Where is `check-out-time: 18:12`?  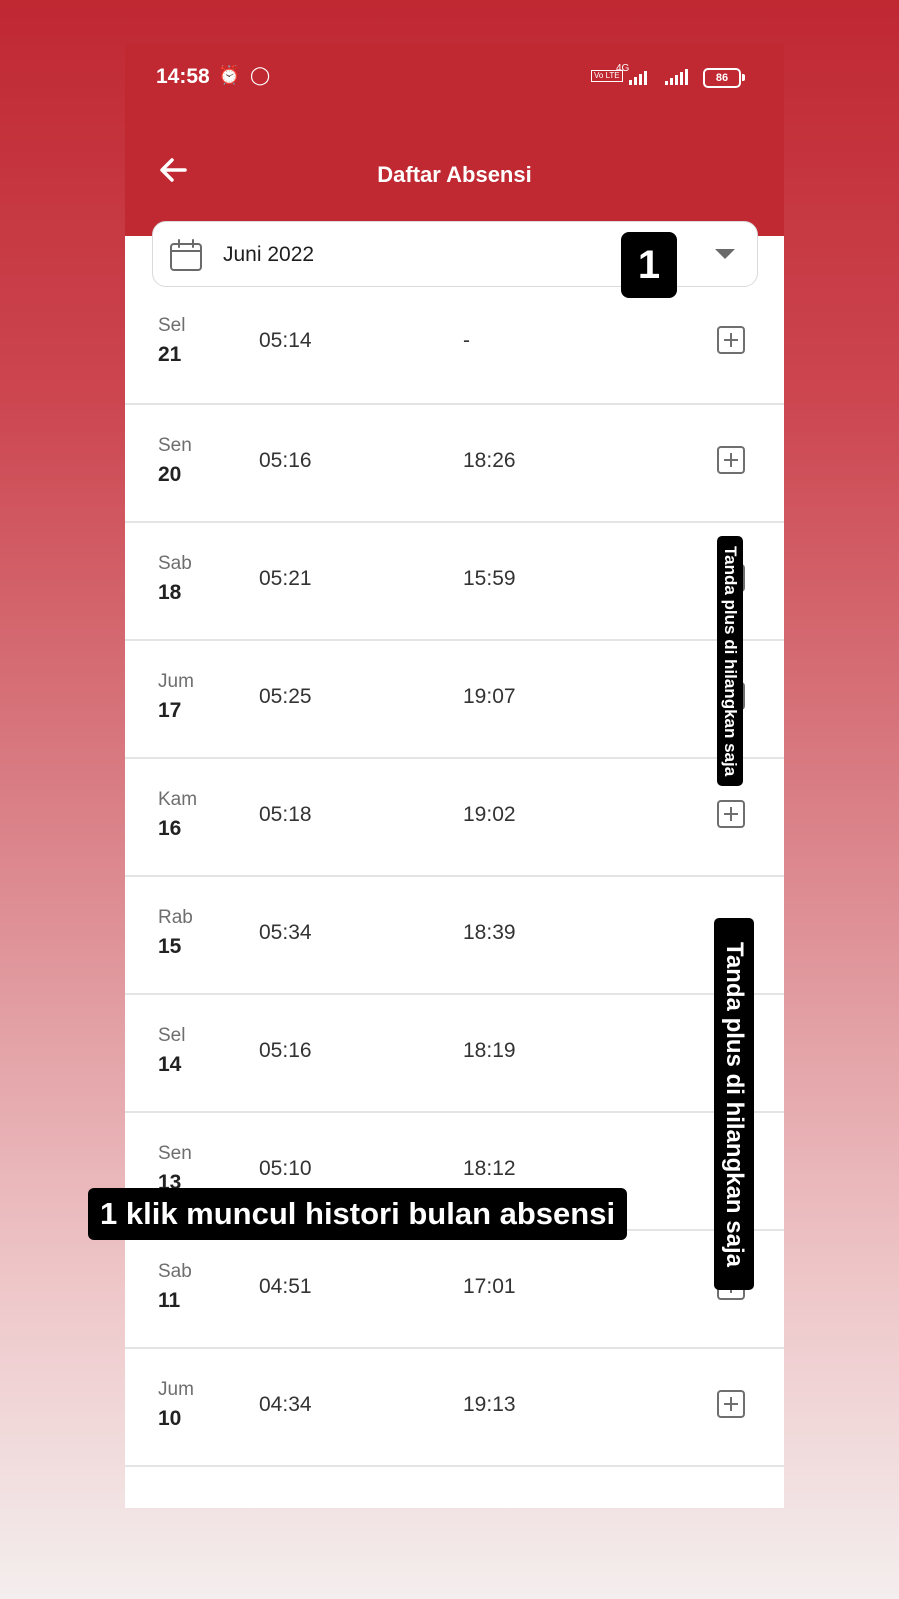 check-out-time: 18:12 is located at coordinates (489, 1168).